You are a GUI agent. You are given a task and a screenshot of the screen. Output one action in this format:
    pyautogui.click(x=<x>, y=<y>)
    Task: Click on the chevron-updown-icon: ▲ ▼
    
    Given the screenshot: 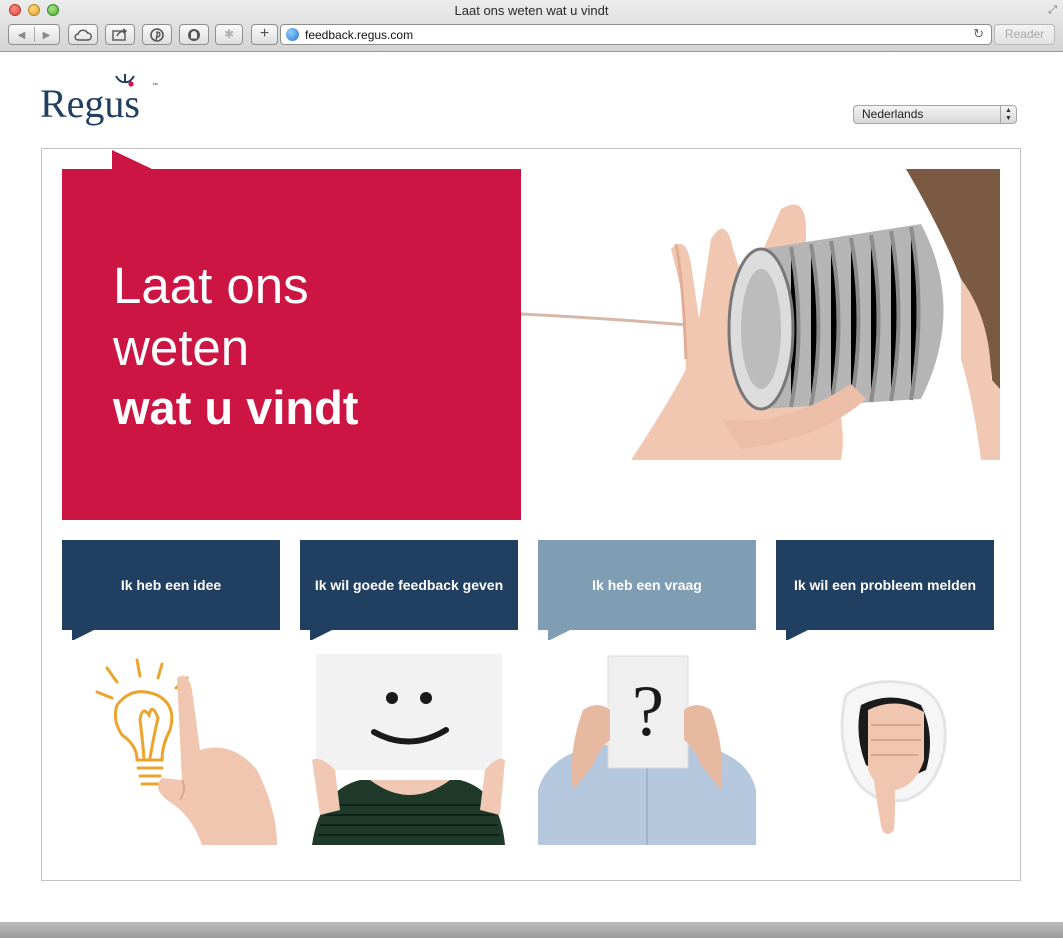 What is the action you would take?
    pyautogui.click(x=1008, y=114)
    